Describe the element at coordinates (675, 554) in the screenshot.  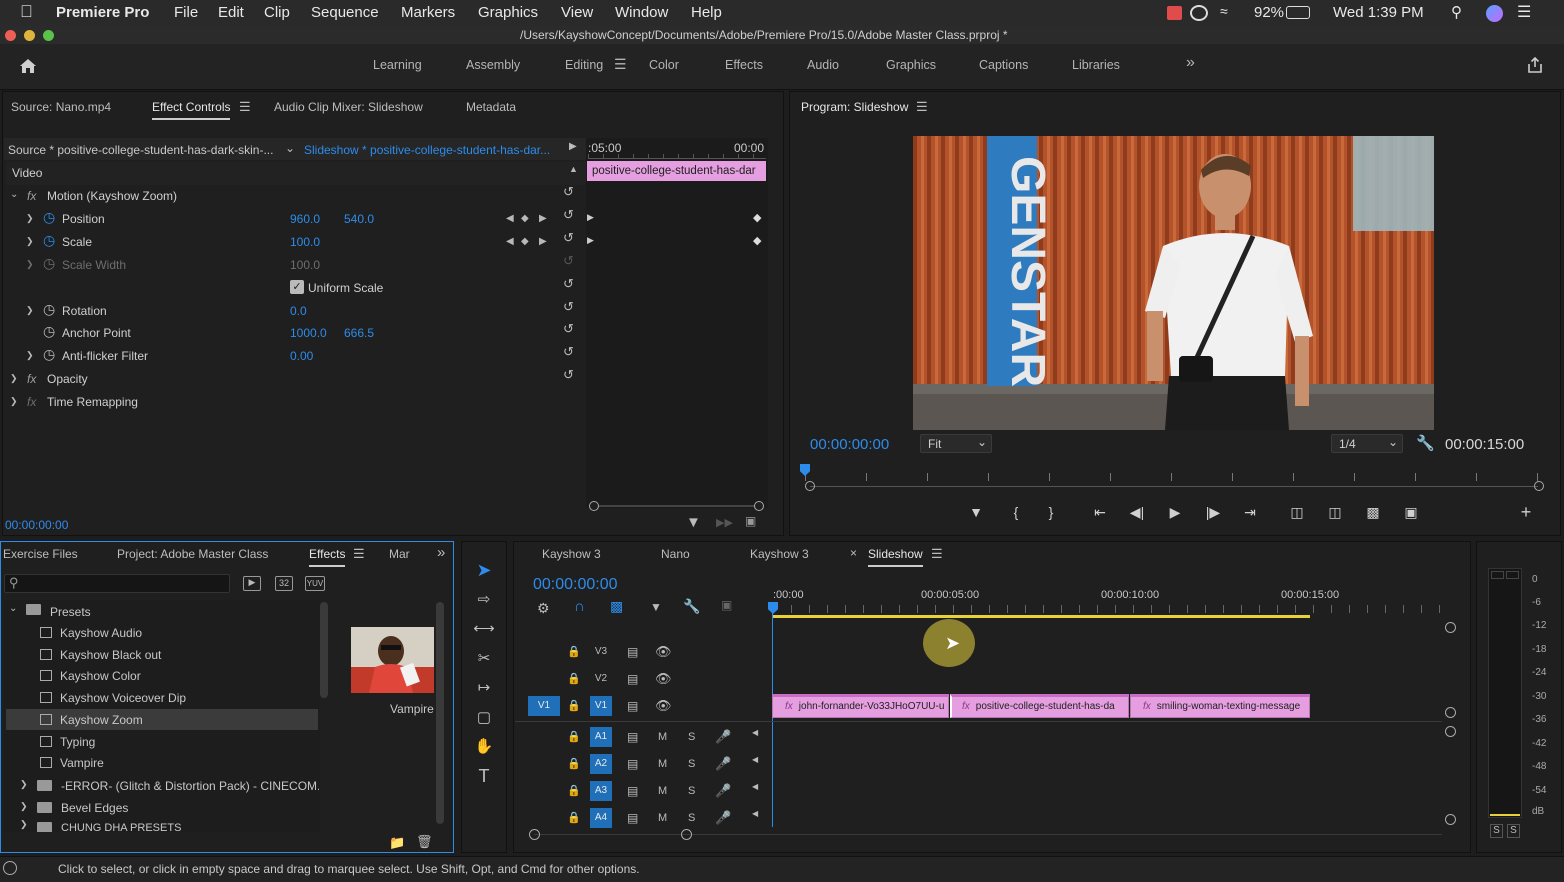
I see `tab-sequence-nano: Nano` at that location.